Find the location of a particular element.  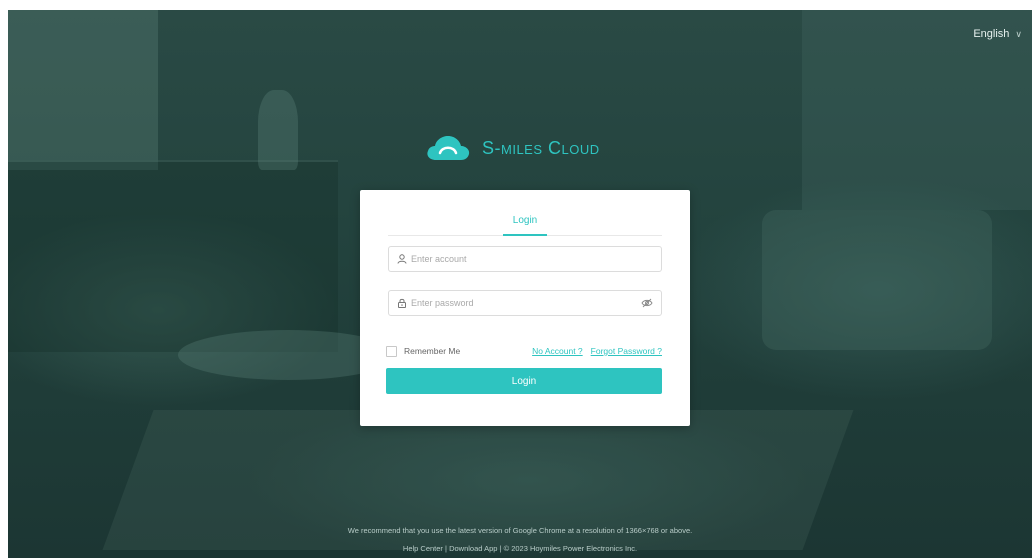

no-account-link: No Account ? is located at coordinates (557, 351).